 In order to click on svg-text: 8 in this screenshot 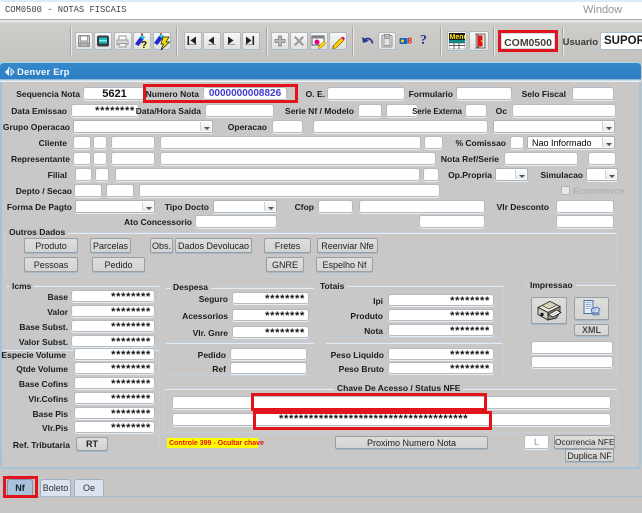, I will do `click(410, 41)`.